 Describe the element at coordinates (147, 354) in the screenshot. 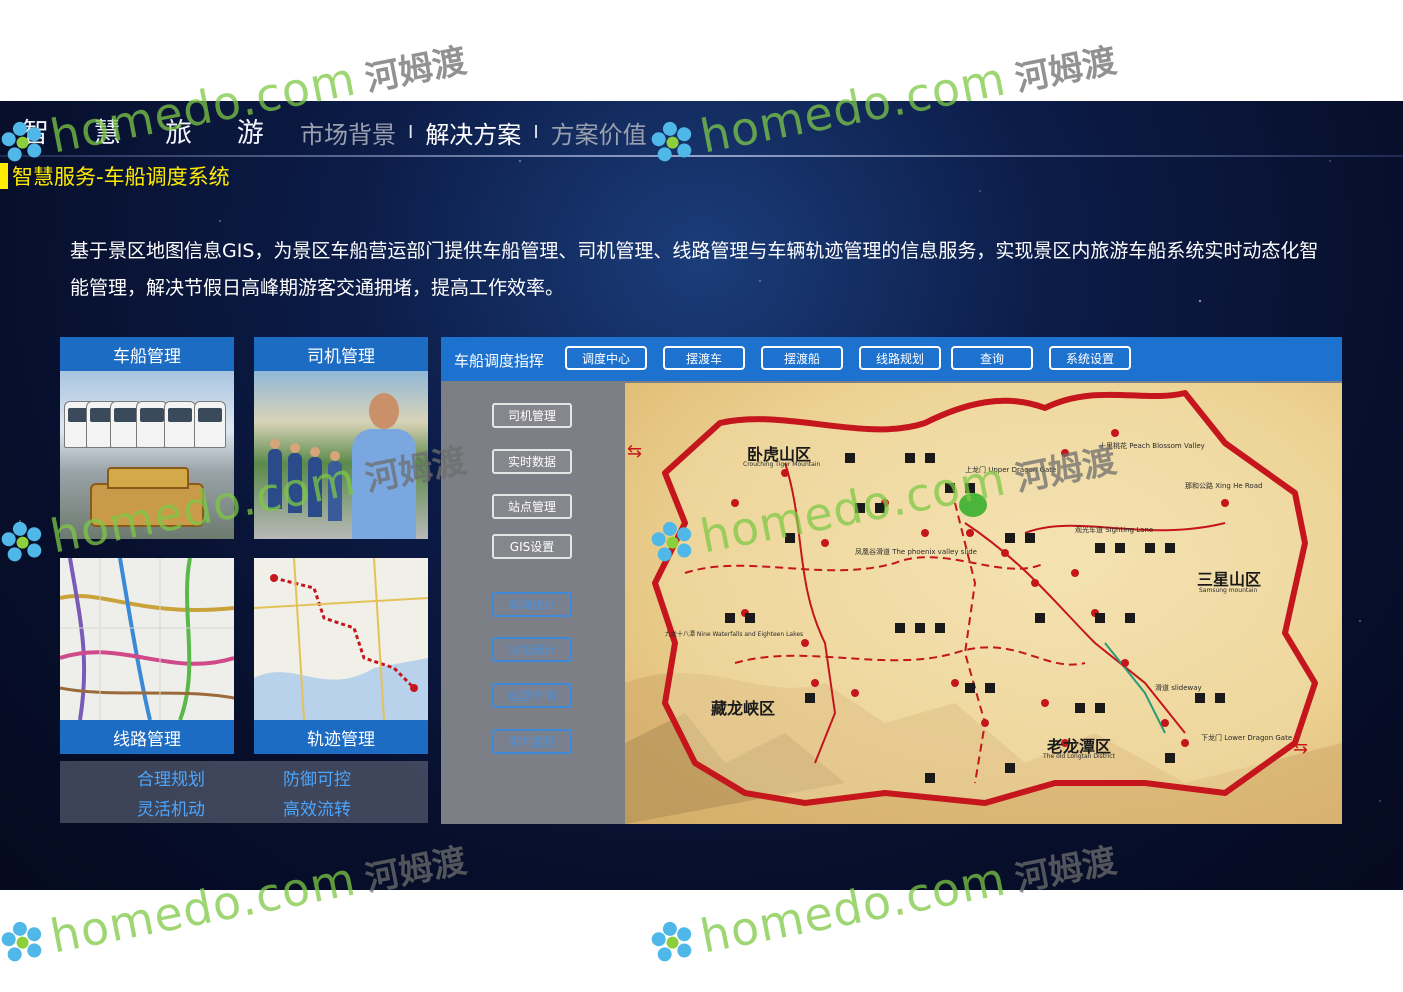

I see `card-title: 车船管理` at that location.